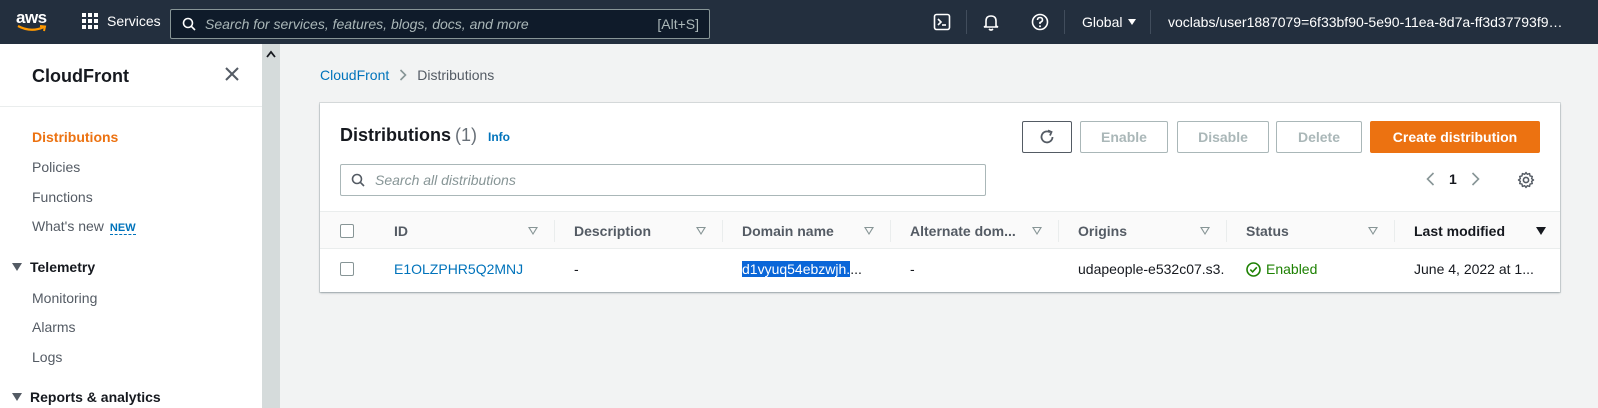 This screenshot has width=1598, height=408. Describe the element at coordinates (466, 135) in the screenshot. I see `distribution-count: (1)` at that location.